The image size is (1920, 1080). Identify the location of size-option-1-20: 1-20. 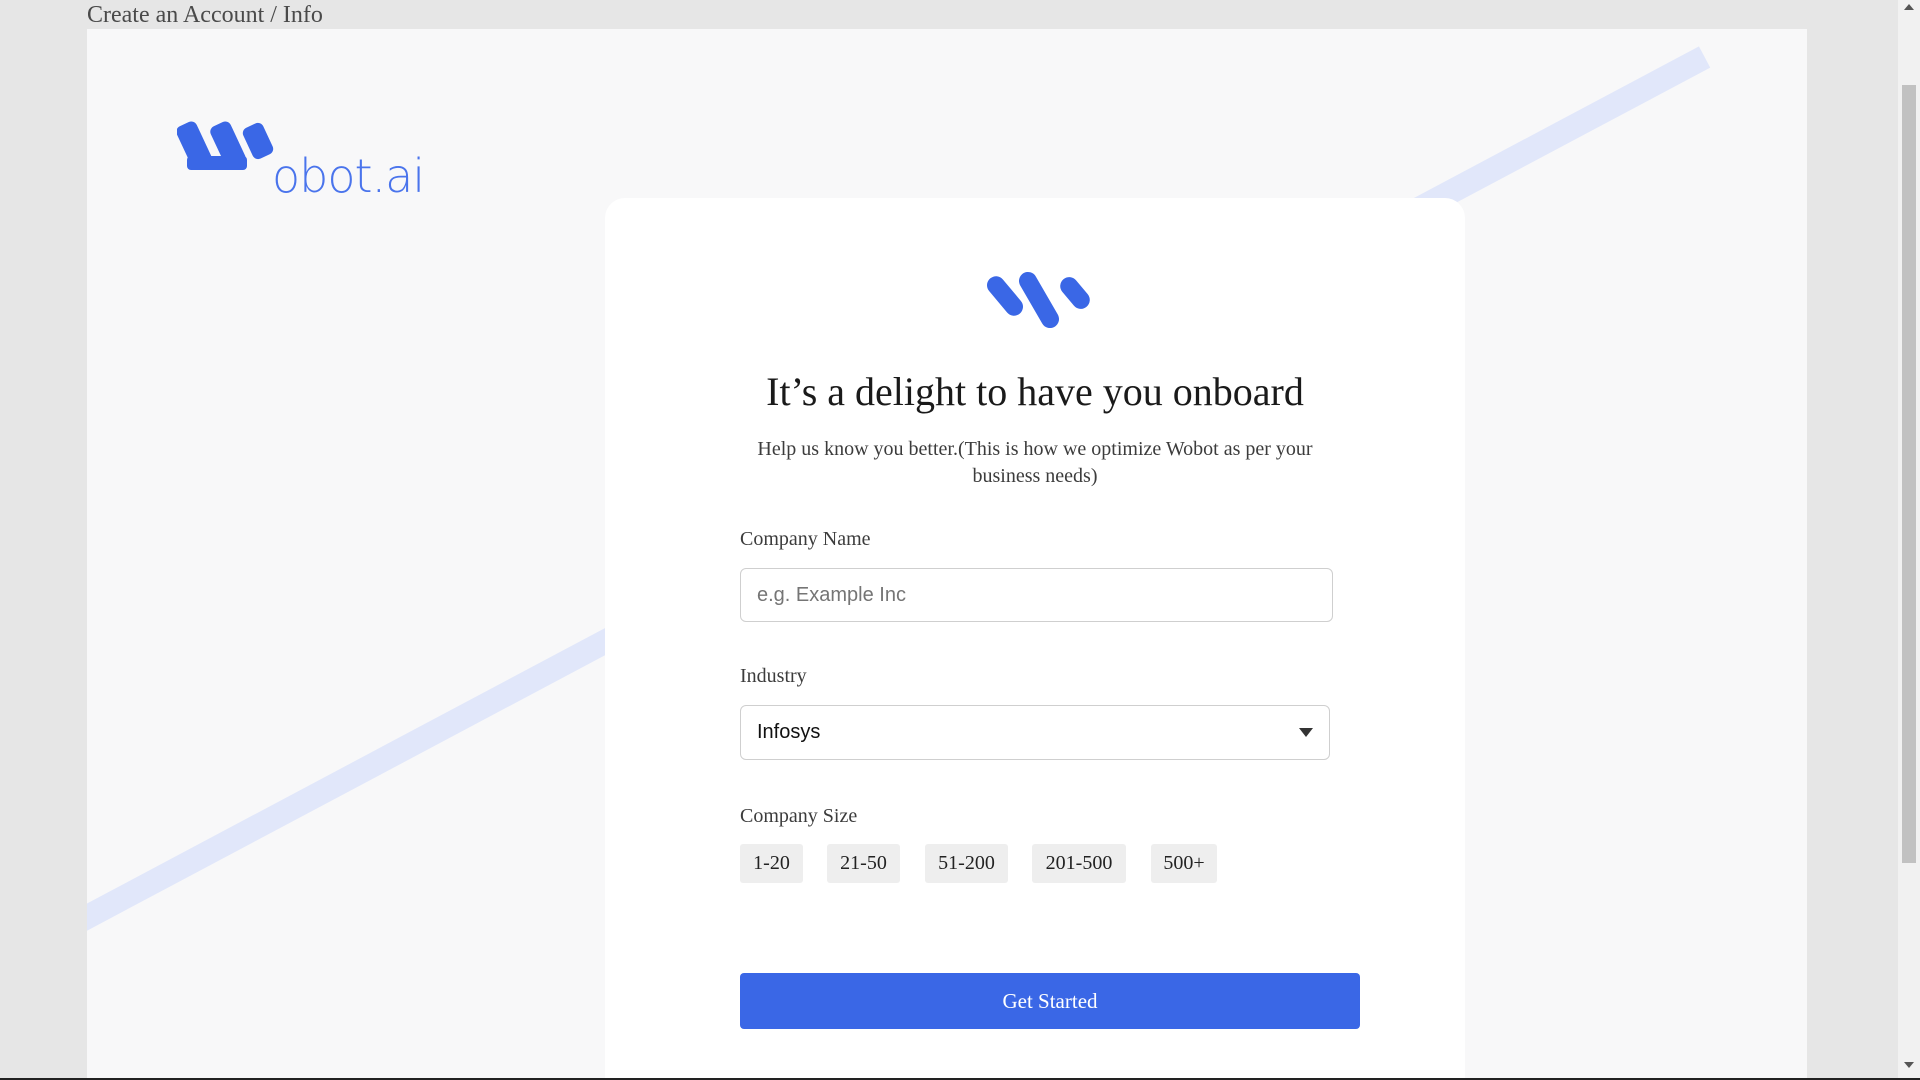
(771, 863).